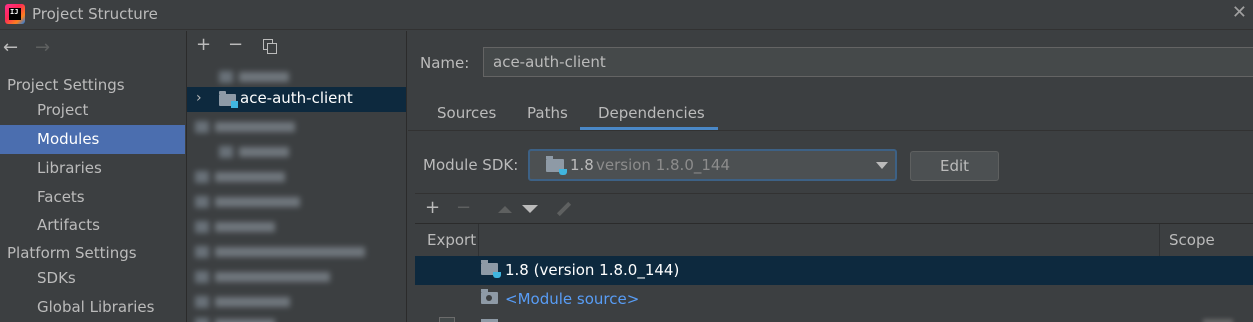 The height and width of the screenshot is (322, 1253). What do you see at coordinates (92, 168) in the screenshot?
I see `sidebar-item-libraries: Libraries` at bounding box center [92, 168].